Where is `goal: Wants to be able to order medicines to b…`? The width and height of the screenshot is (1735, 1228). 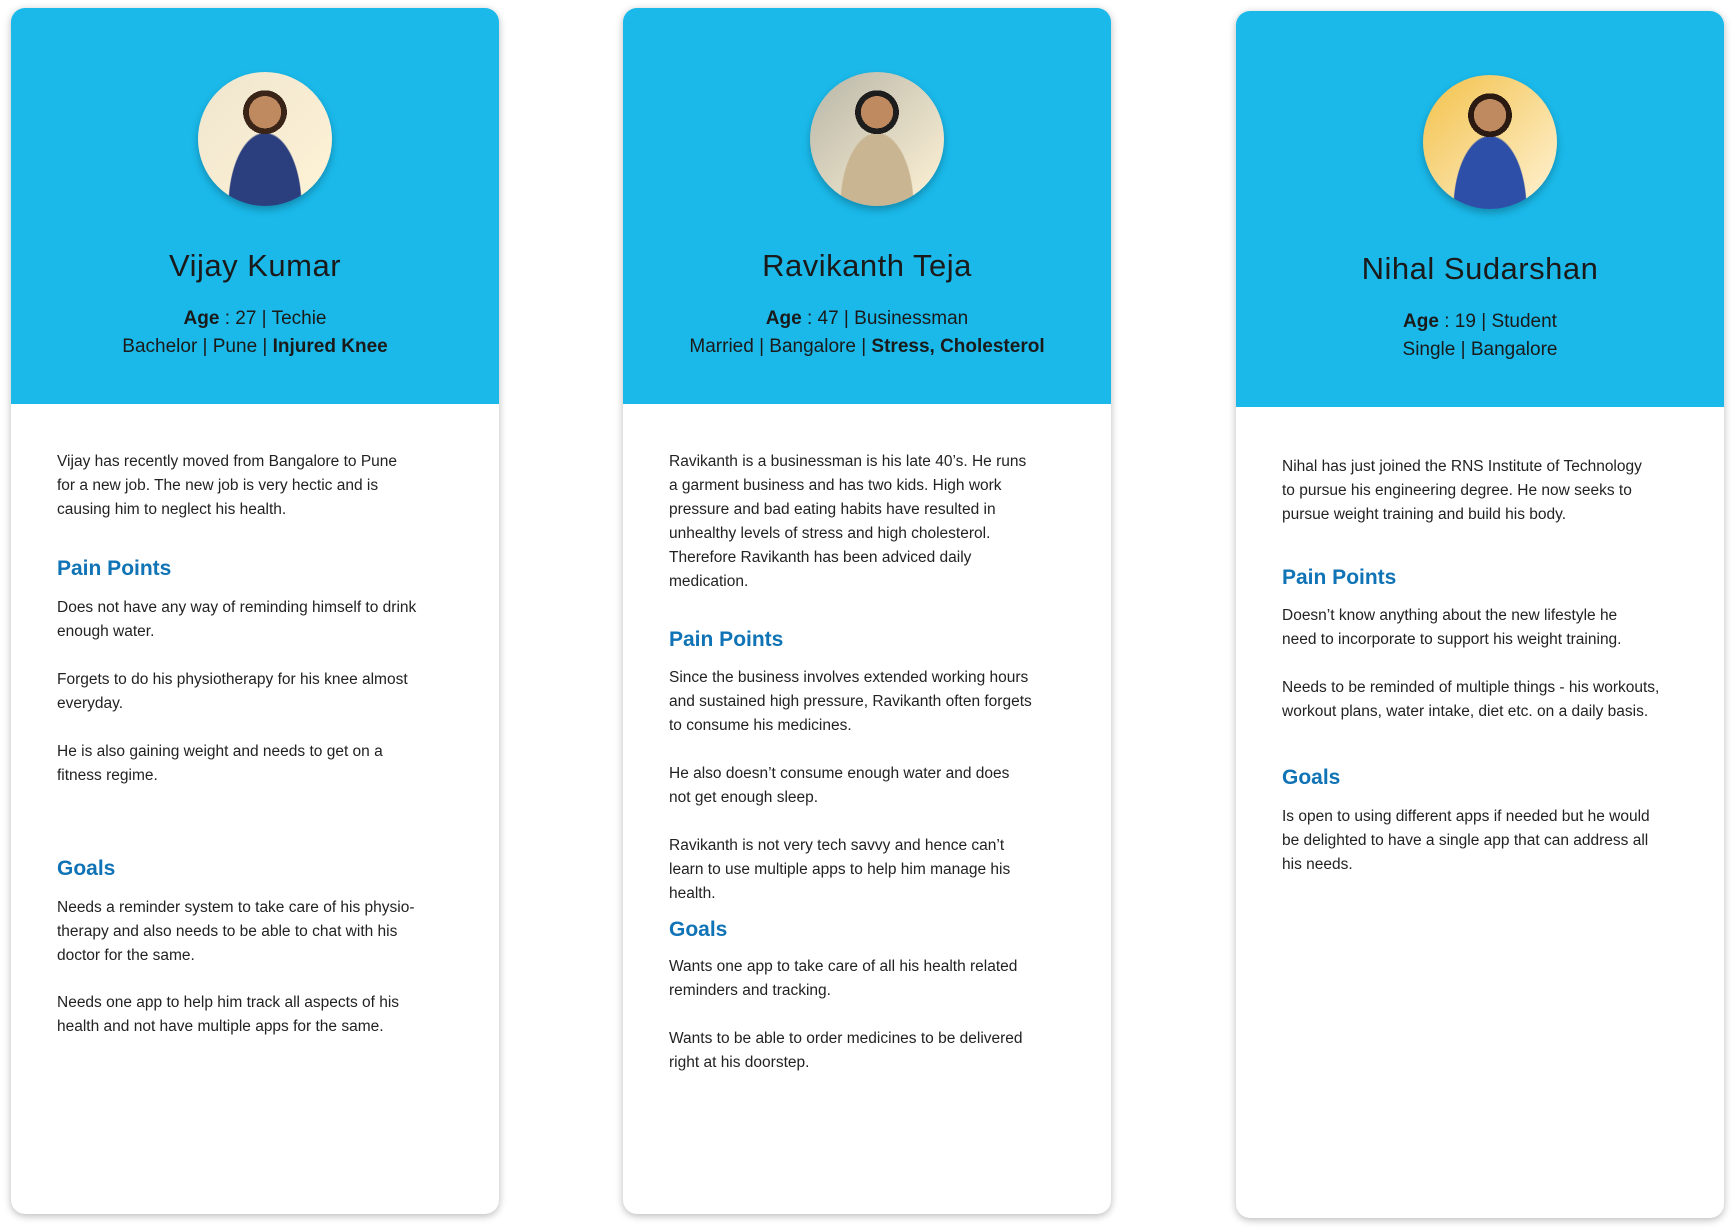 goal: Wants to be able to order medicines to b… is located at coordinates (879, 1051).